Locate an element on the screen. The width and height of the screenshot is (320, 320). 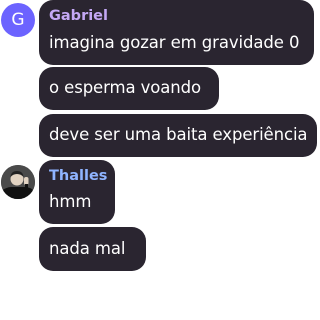
message-text: nada mal is located at coordinates (87, 248).